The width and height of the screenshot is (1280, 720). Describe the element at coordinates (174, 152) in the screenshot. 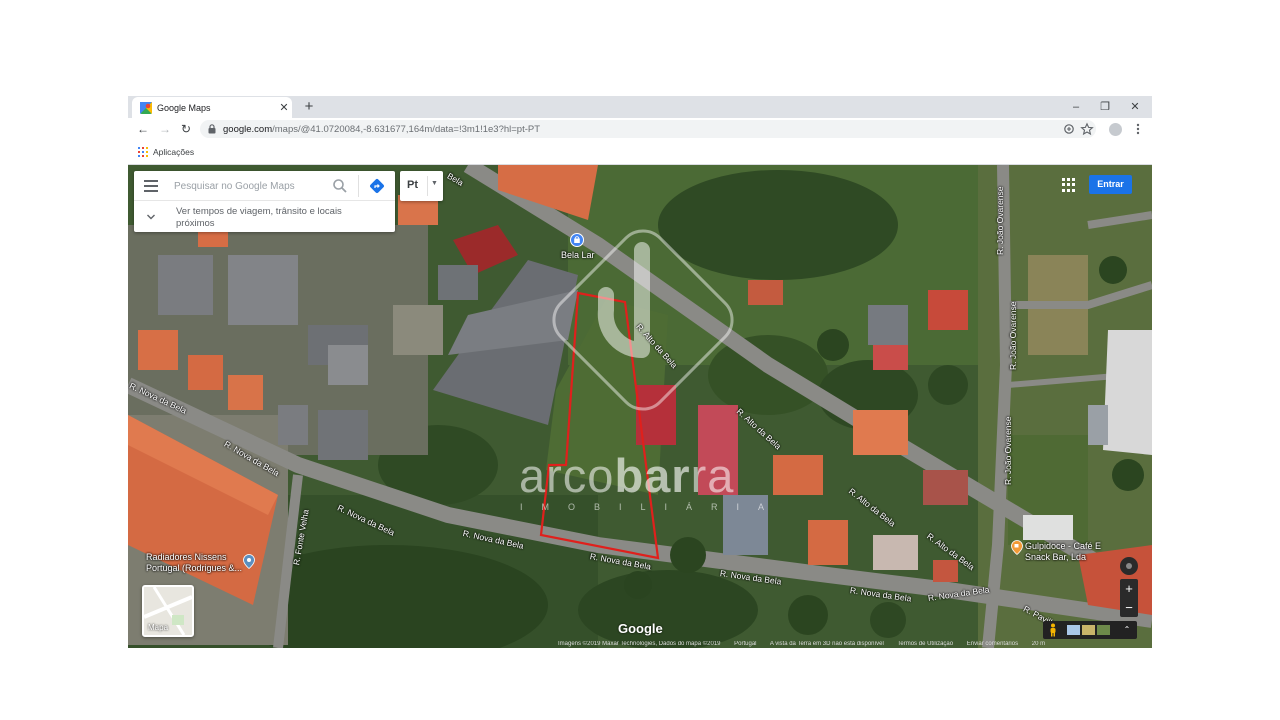

I see `apps-bookmark-label: Aplicações` at that location.